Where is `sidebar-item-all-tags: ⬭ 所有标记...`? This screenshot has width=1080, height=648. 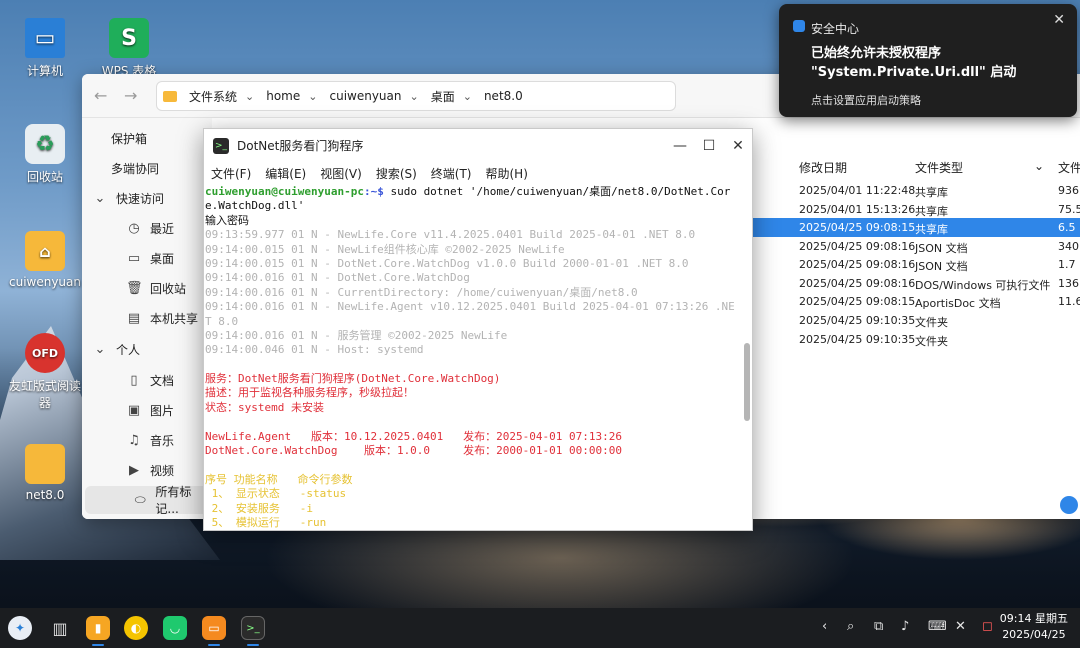
sidebar-item-all-tags: ⬭ 所有标记... is located at coordinates (147, 500).